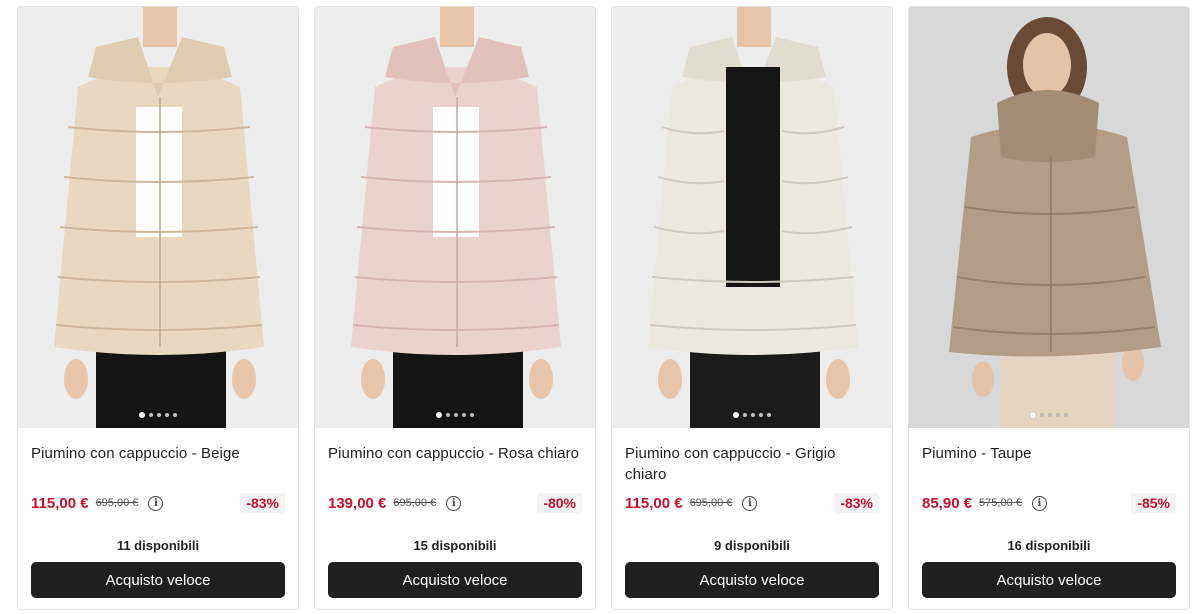 This screenshot has height=614, width=1200. I want to click on sale-price: 85,90 €, so click(947, 503).